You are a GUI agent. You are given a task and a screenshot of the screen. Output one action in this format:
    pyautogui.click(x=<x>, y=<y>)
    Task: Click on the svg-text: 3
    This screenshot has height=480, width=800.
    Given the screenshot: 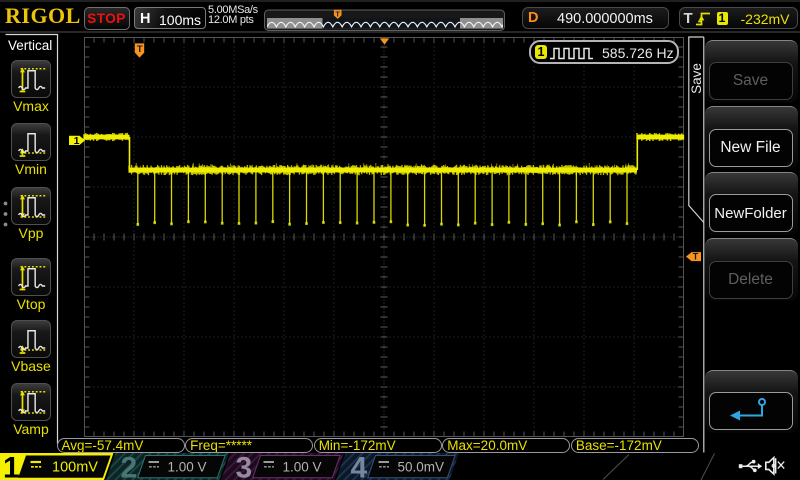 What is the action you would take?
    pyautogui.click(x=244, y=466)
    